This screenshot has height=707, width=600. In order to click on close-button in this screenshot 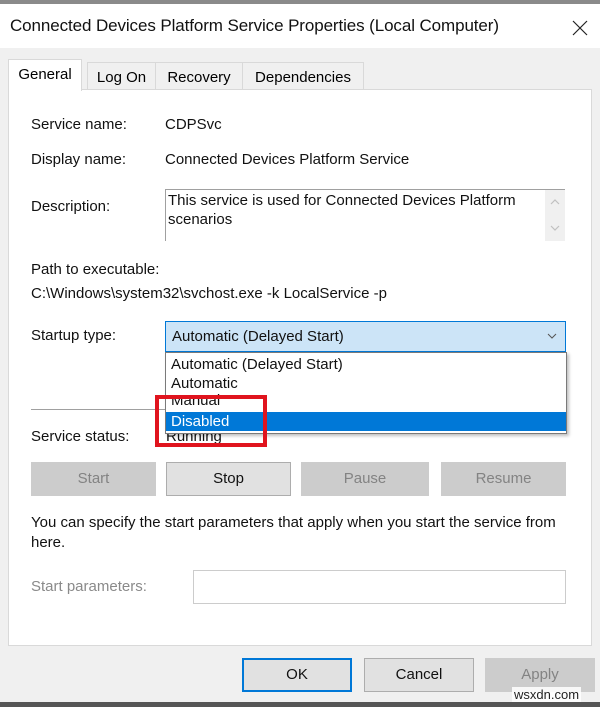, I will do `click(580, 28)`.